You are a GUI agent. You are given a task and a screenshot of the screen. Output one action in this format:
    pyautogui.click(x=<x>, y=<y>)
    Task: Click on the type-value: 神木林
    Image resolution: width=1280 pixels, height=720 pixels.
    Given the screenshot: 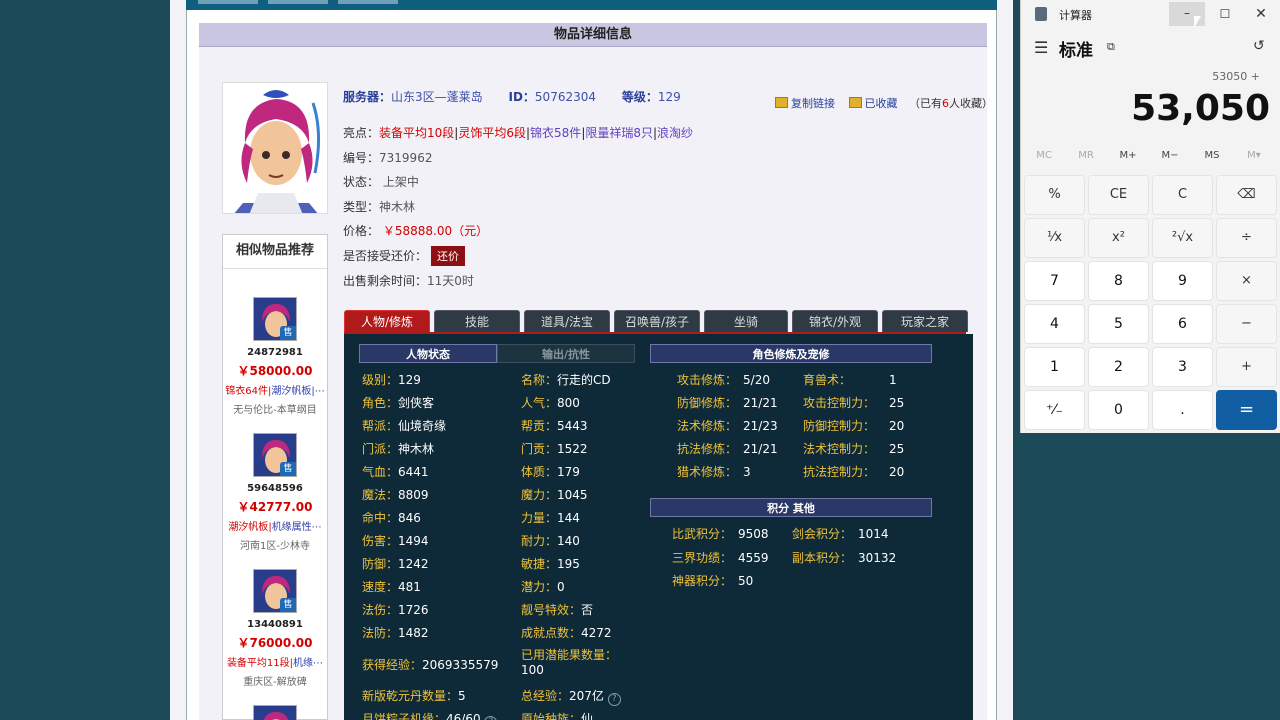 What is the action you would take?
    pyautogui.click(x=397, y=207)
    